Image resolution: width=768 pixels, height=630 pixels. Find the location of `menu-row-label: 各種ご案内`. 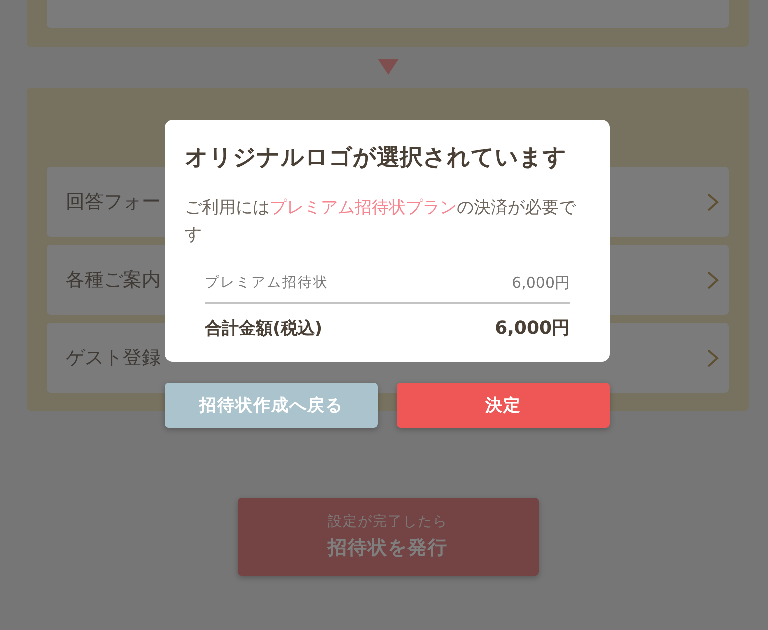

menu-row-label: 各種ご案内 is located at coordinates (113, 280).